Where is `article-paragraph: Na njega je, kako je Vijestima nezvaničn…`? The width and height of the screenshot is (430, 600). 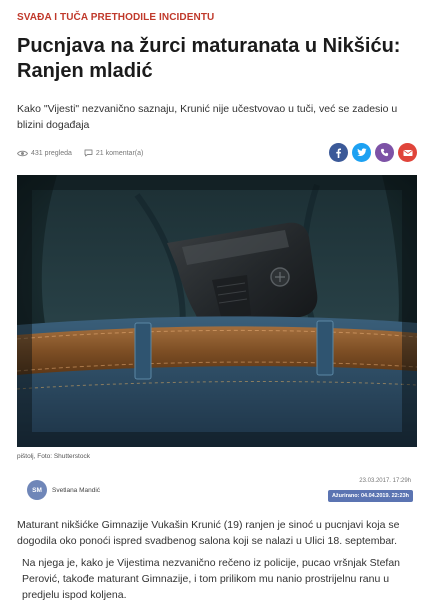 article-paragraph: Na njega je, kako je Vijestima nezvaničn… is located at coordinates (211, 578).